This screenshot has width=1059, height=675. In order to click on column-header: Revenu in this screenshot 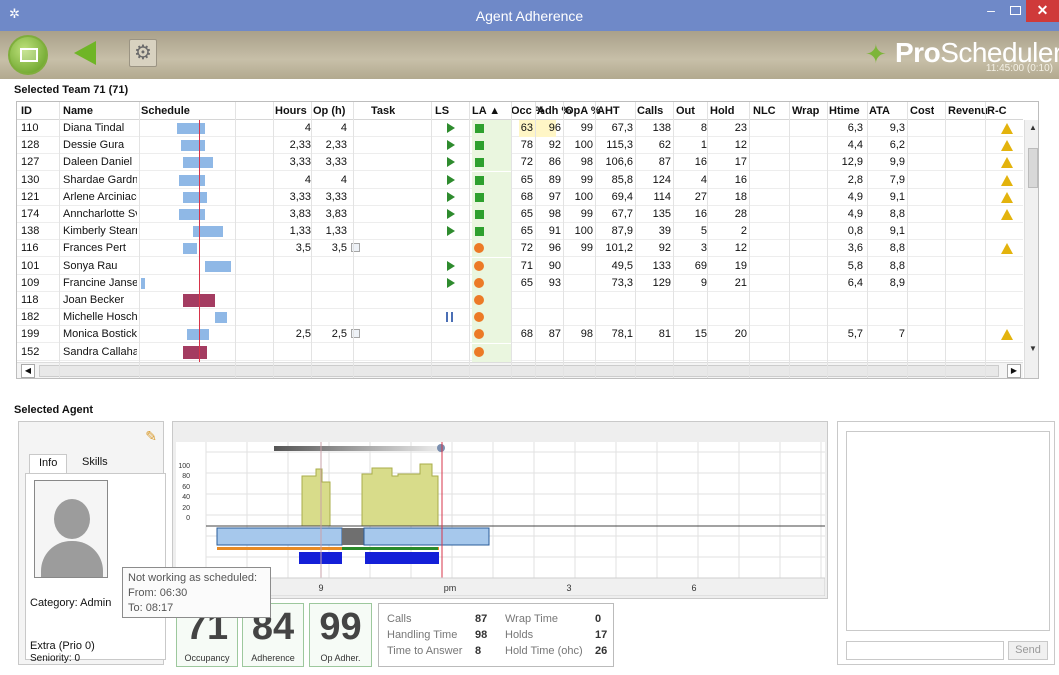, I will do `click(968, 111)`.